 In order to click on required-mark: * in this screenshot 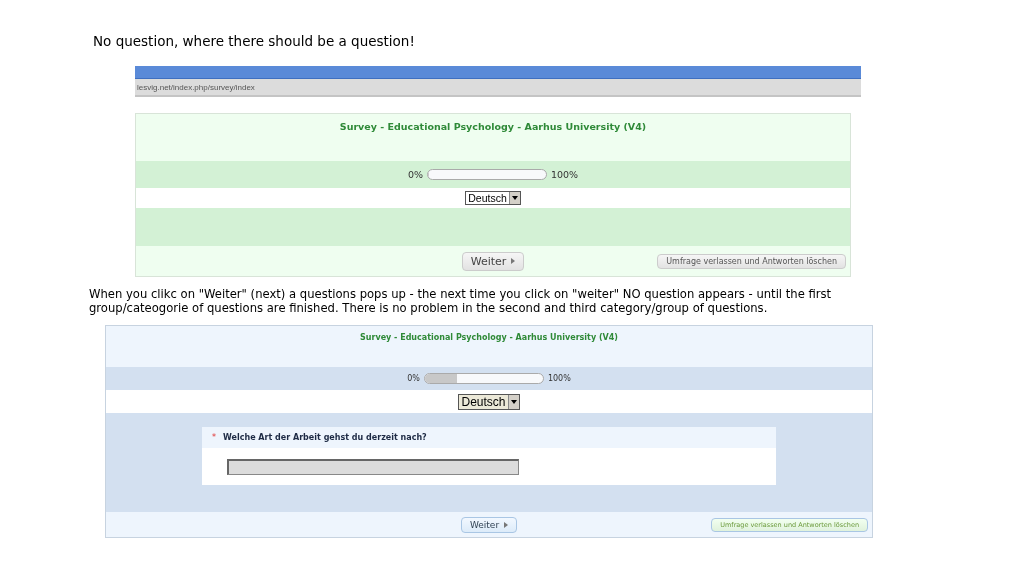, I will do `click(214, 437)`.